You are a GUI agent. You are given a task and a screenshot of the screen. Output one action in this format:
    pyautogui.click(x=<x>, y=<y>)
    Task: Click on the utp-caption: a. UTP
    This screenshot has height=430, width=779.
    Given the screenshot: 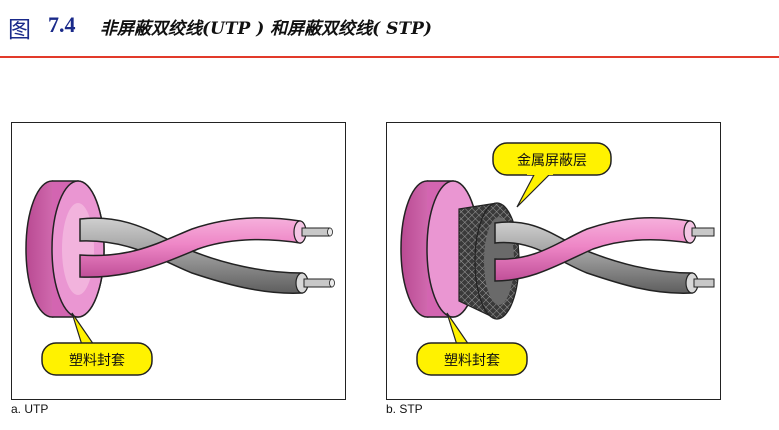 What is the action you would take?
    pyautogui.click(x=30, y=409)
    